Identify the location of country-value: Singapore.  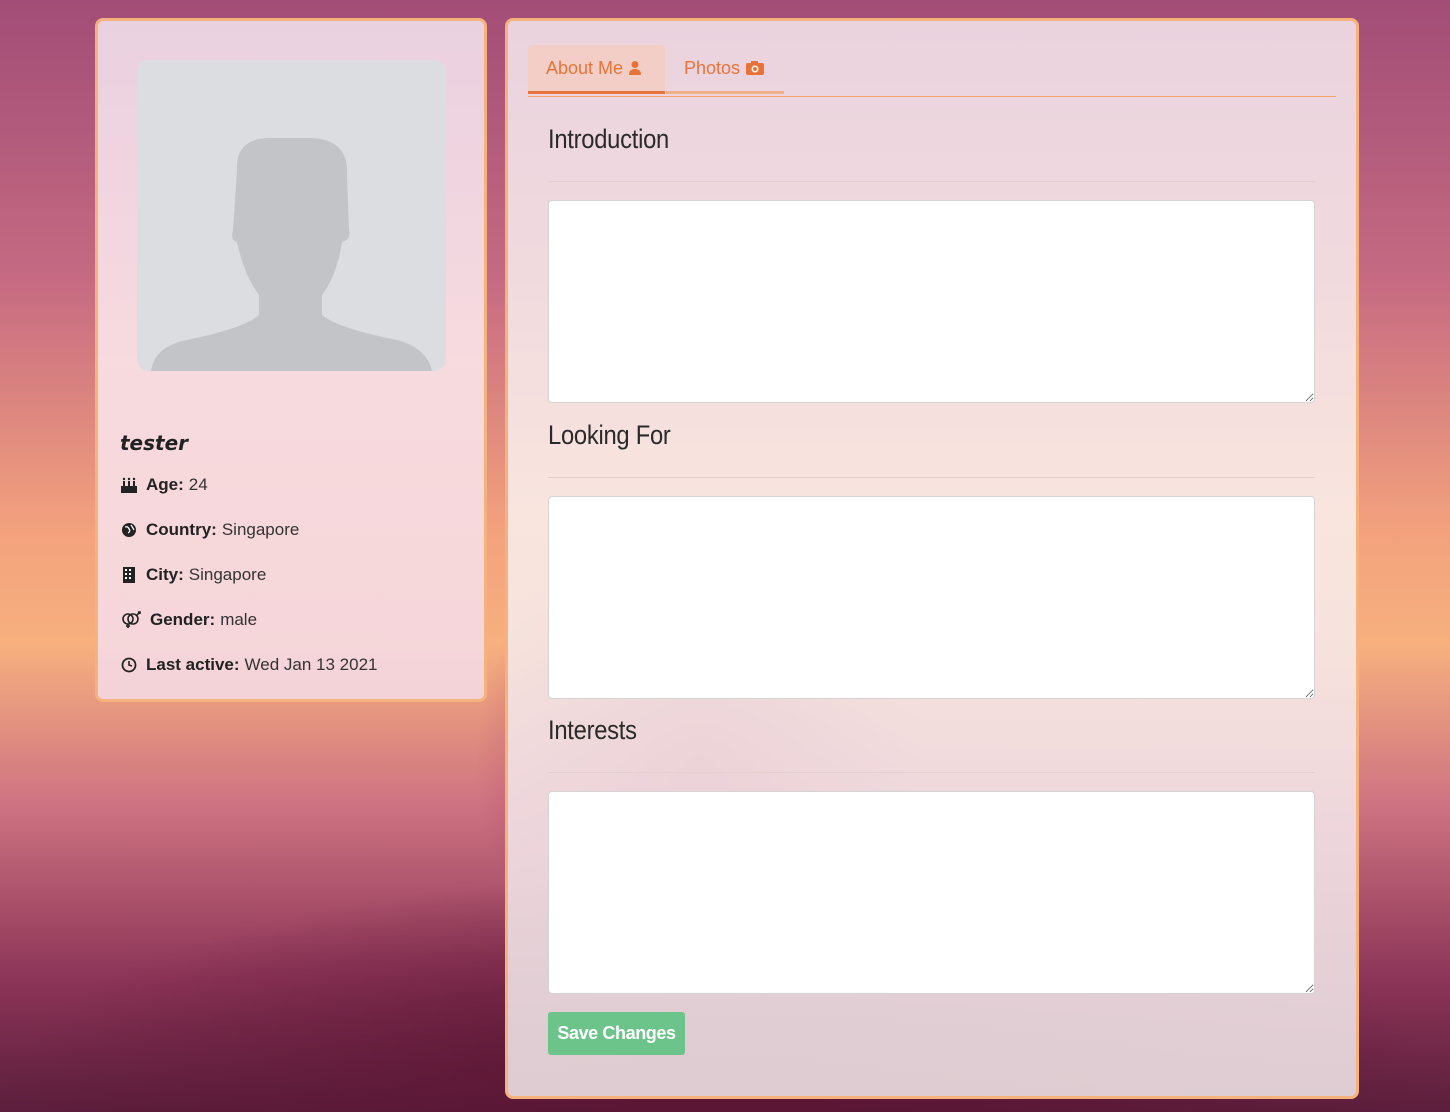
(260, 529).